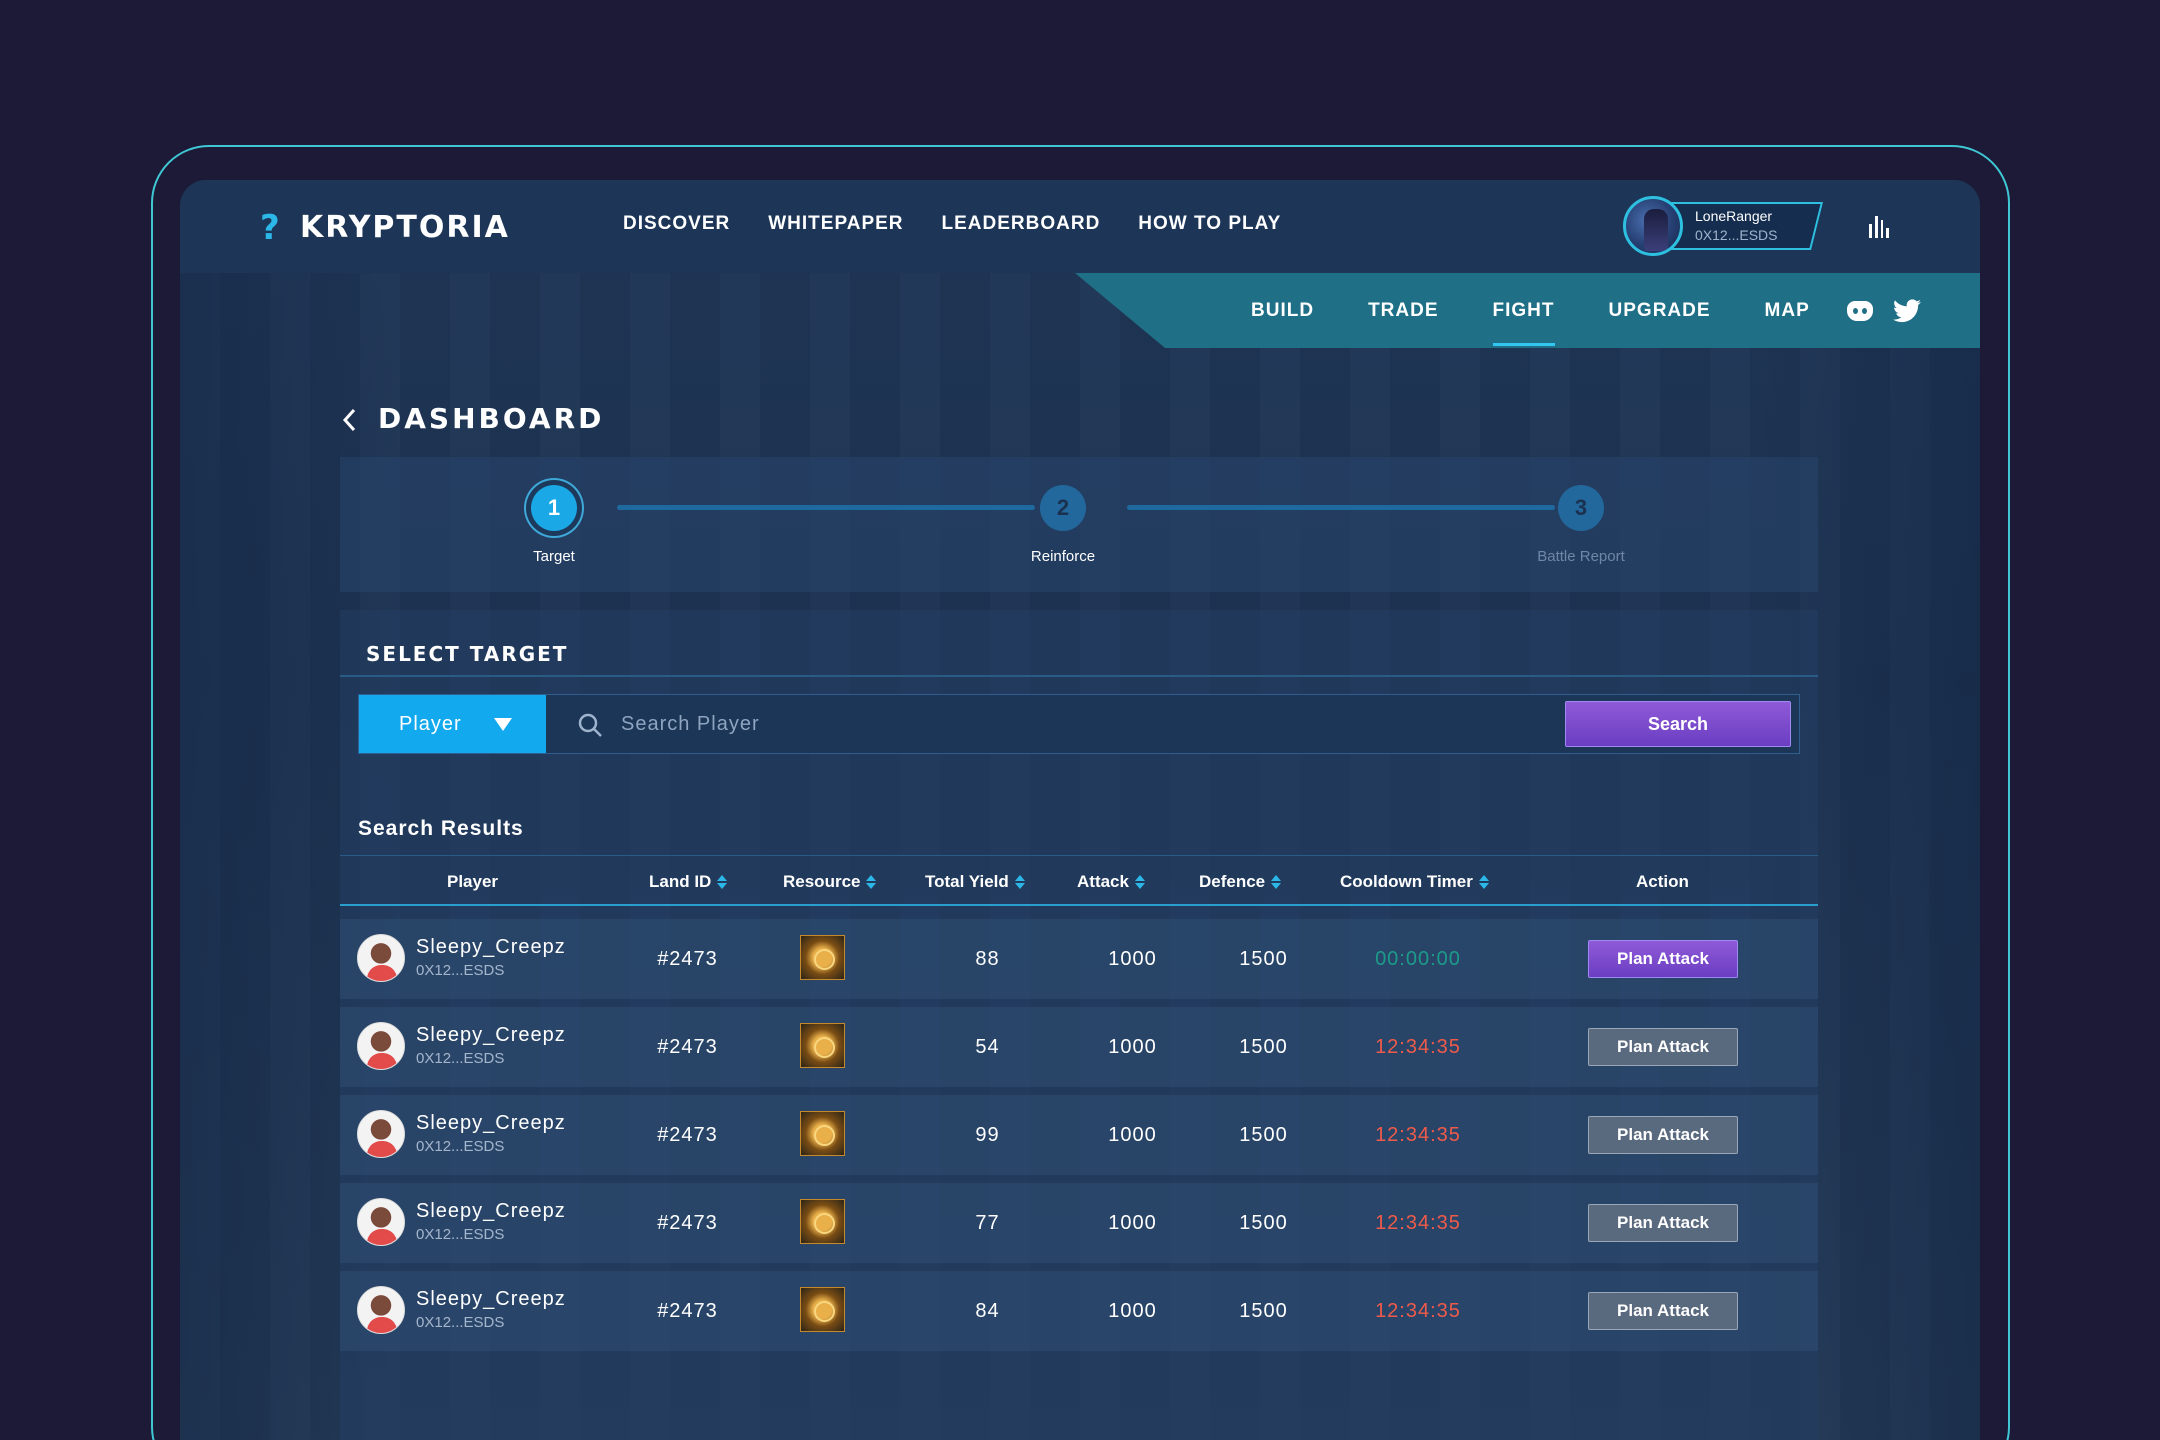 The width and height of the screenshot is (2160, 1440). I want to click on search-bar: Player Search, so click(1079, 724).